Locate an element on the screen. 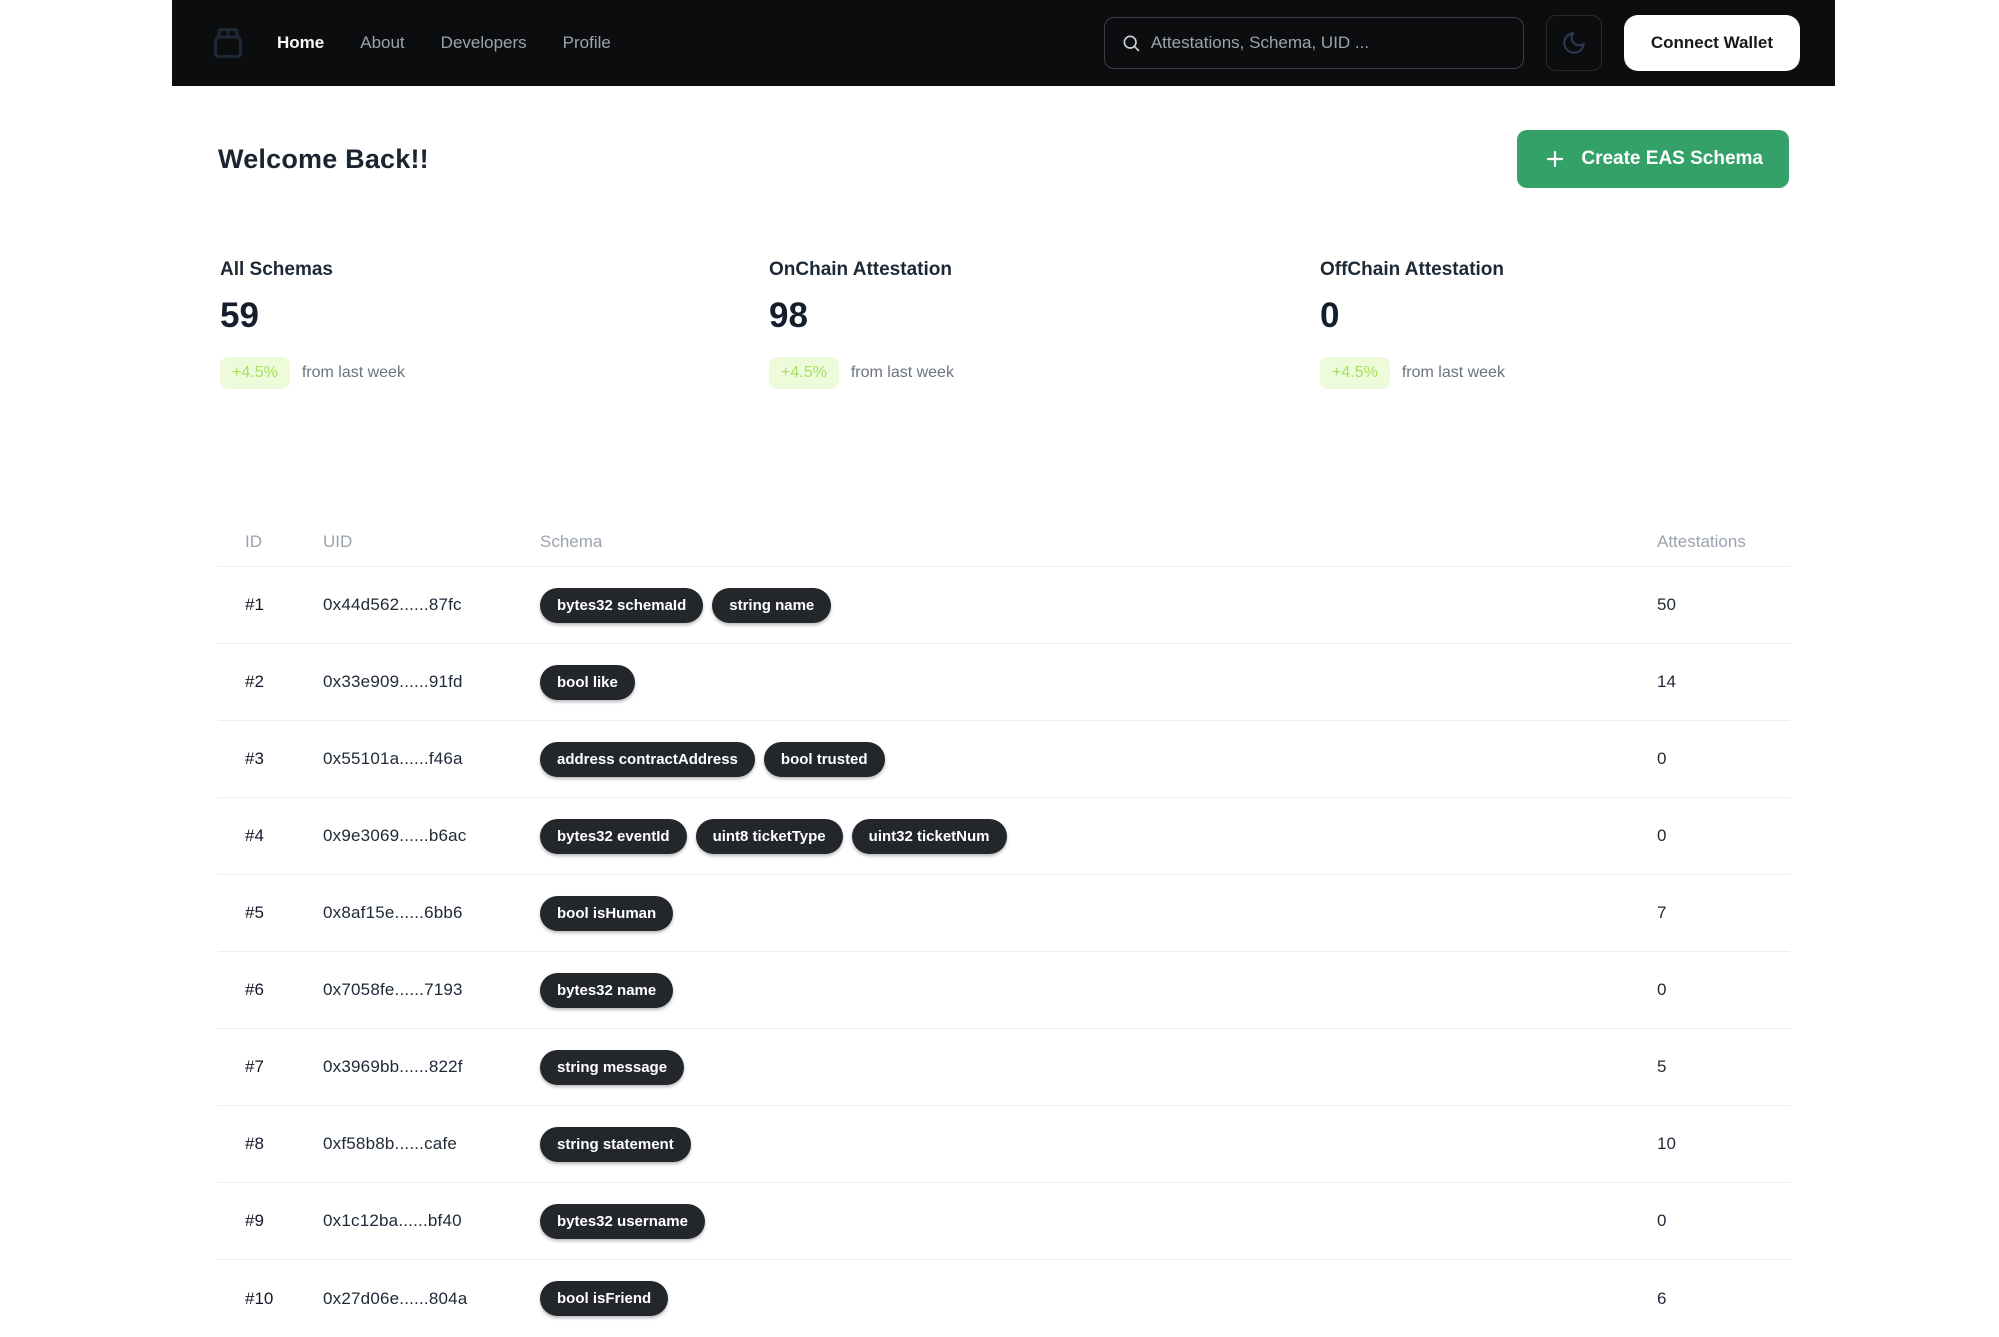  cell-schema: bool isHuman is located at coordinates (1098, 913).